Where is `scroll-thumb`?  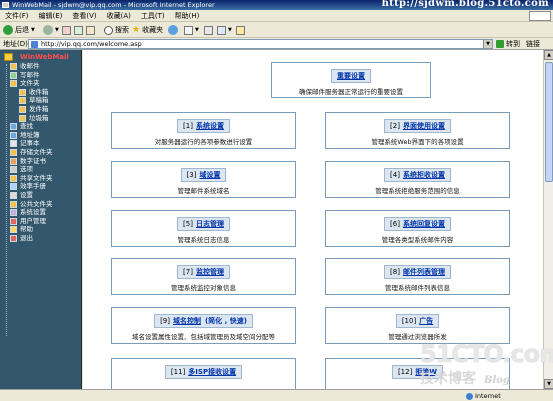 scroll-thumb is located at coordinates (549, 122).